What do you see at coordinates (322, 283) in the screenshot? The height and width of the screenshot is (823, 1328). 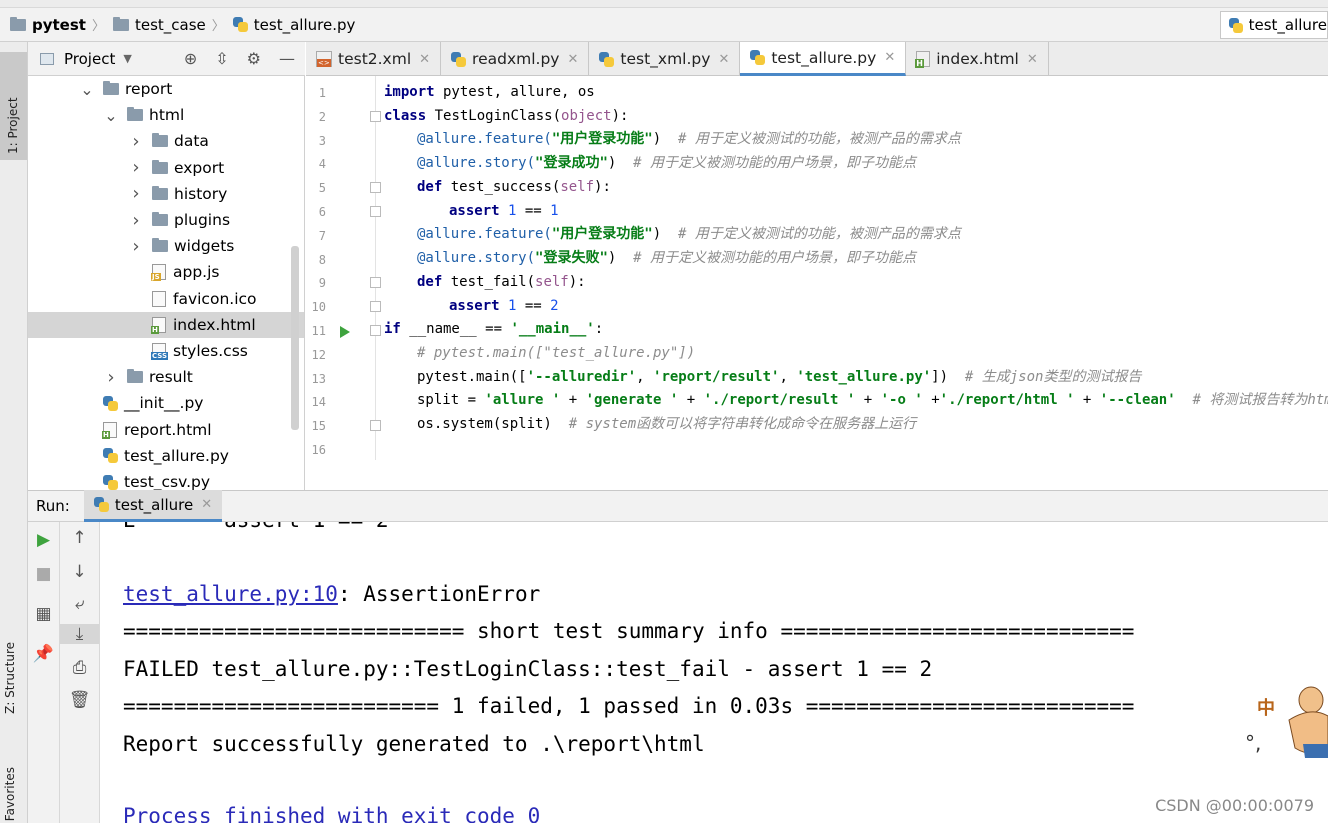 I see `line-number: 9` at bounding box center [322, 283].